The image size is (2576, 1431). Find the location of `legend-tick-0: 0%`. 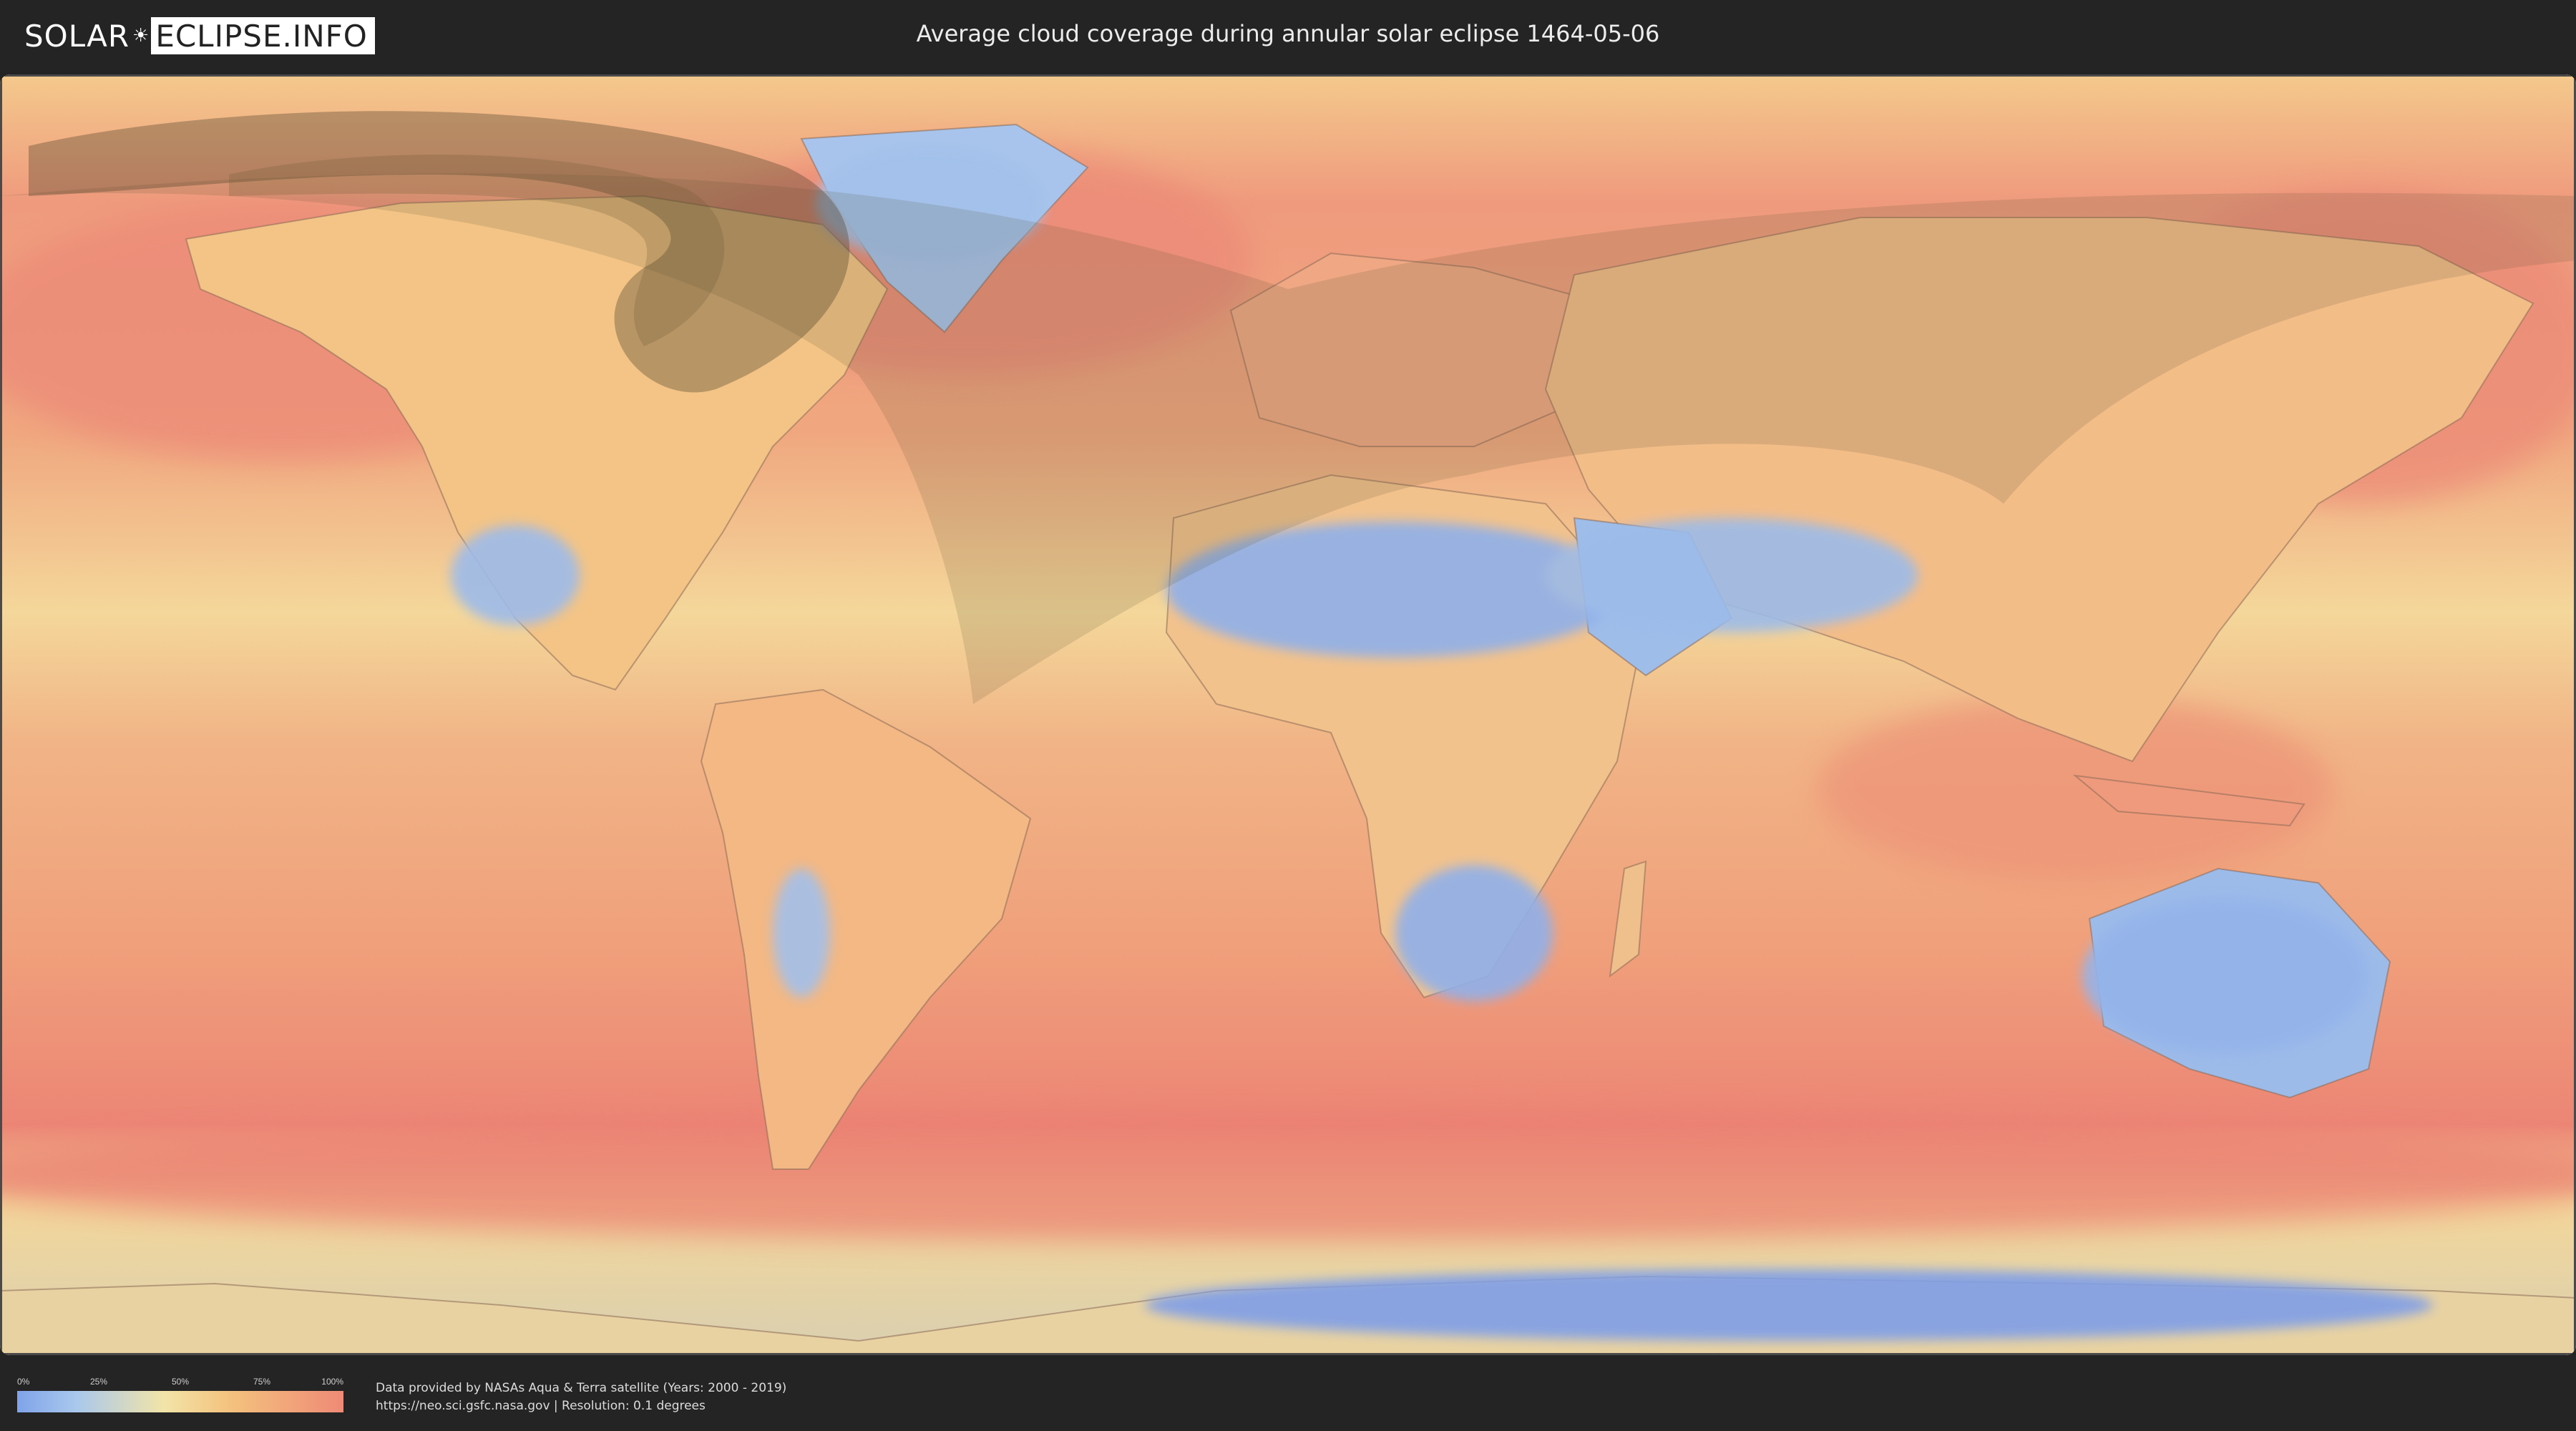

legend-tick-0: 0% is located at coordinates (23, 1382).